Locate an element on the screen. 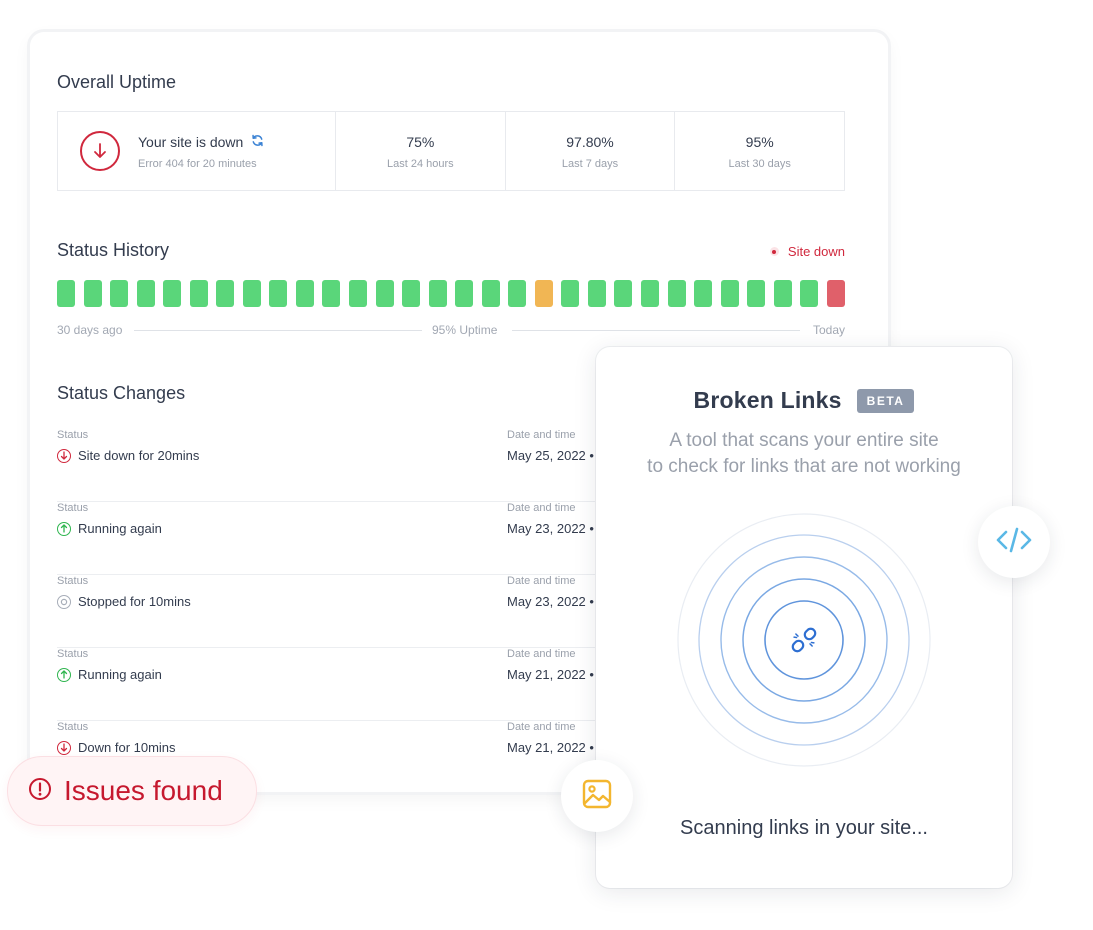 The height and width of the screenshot is (930, 1093). image-icon is located at coordinates (597, 796).